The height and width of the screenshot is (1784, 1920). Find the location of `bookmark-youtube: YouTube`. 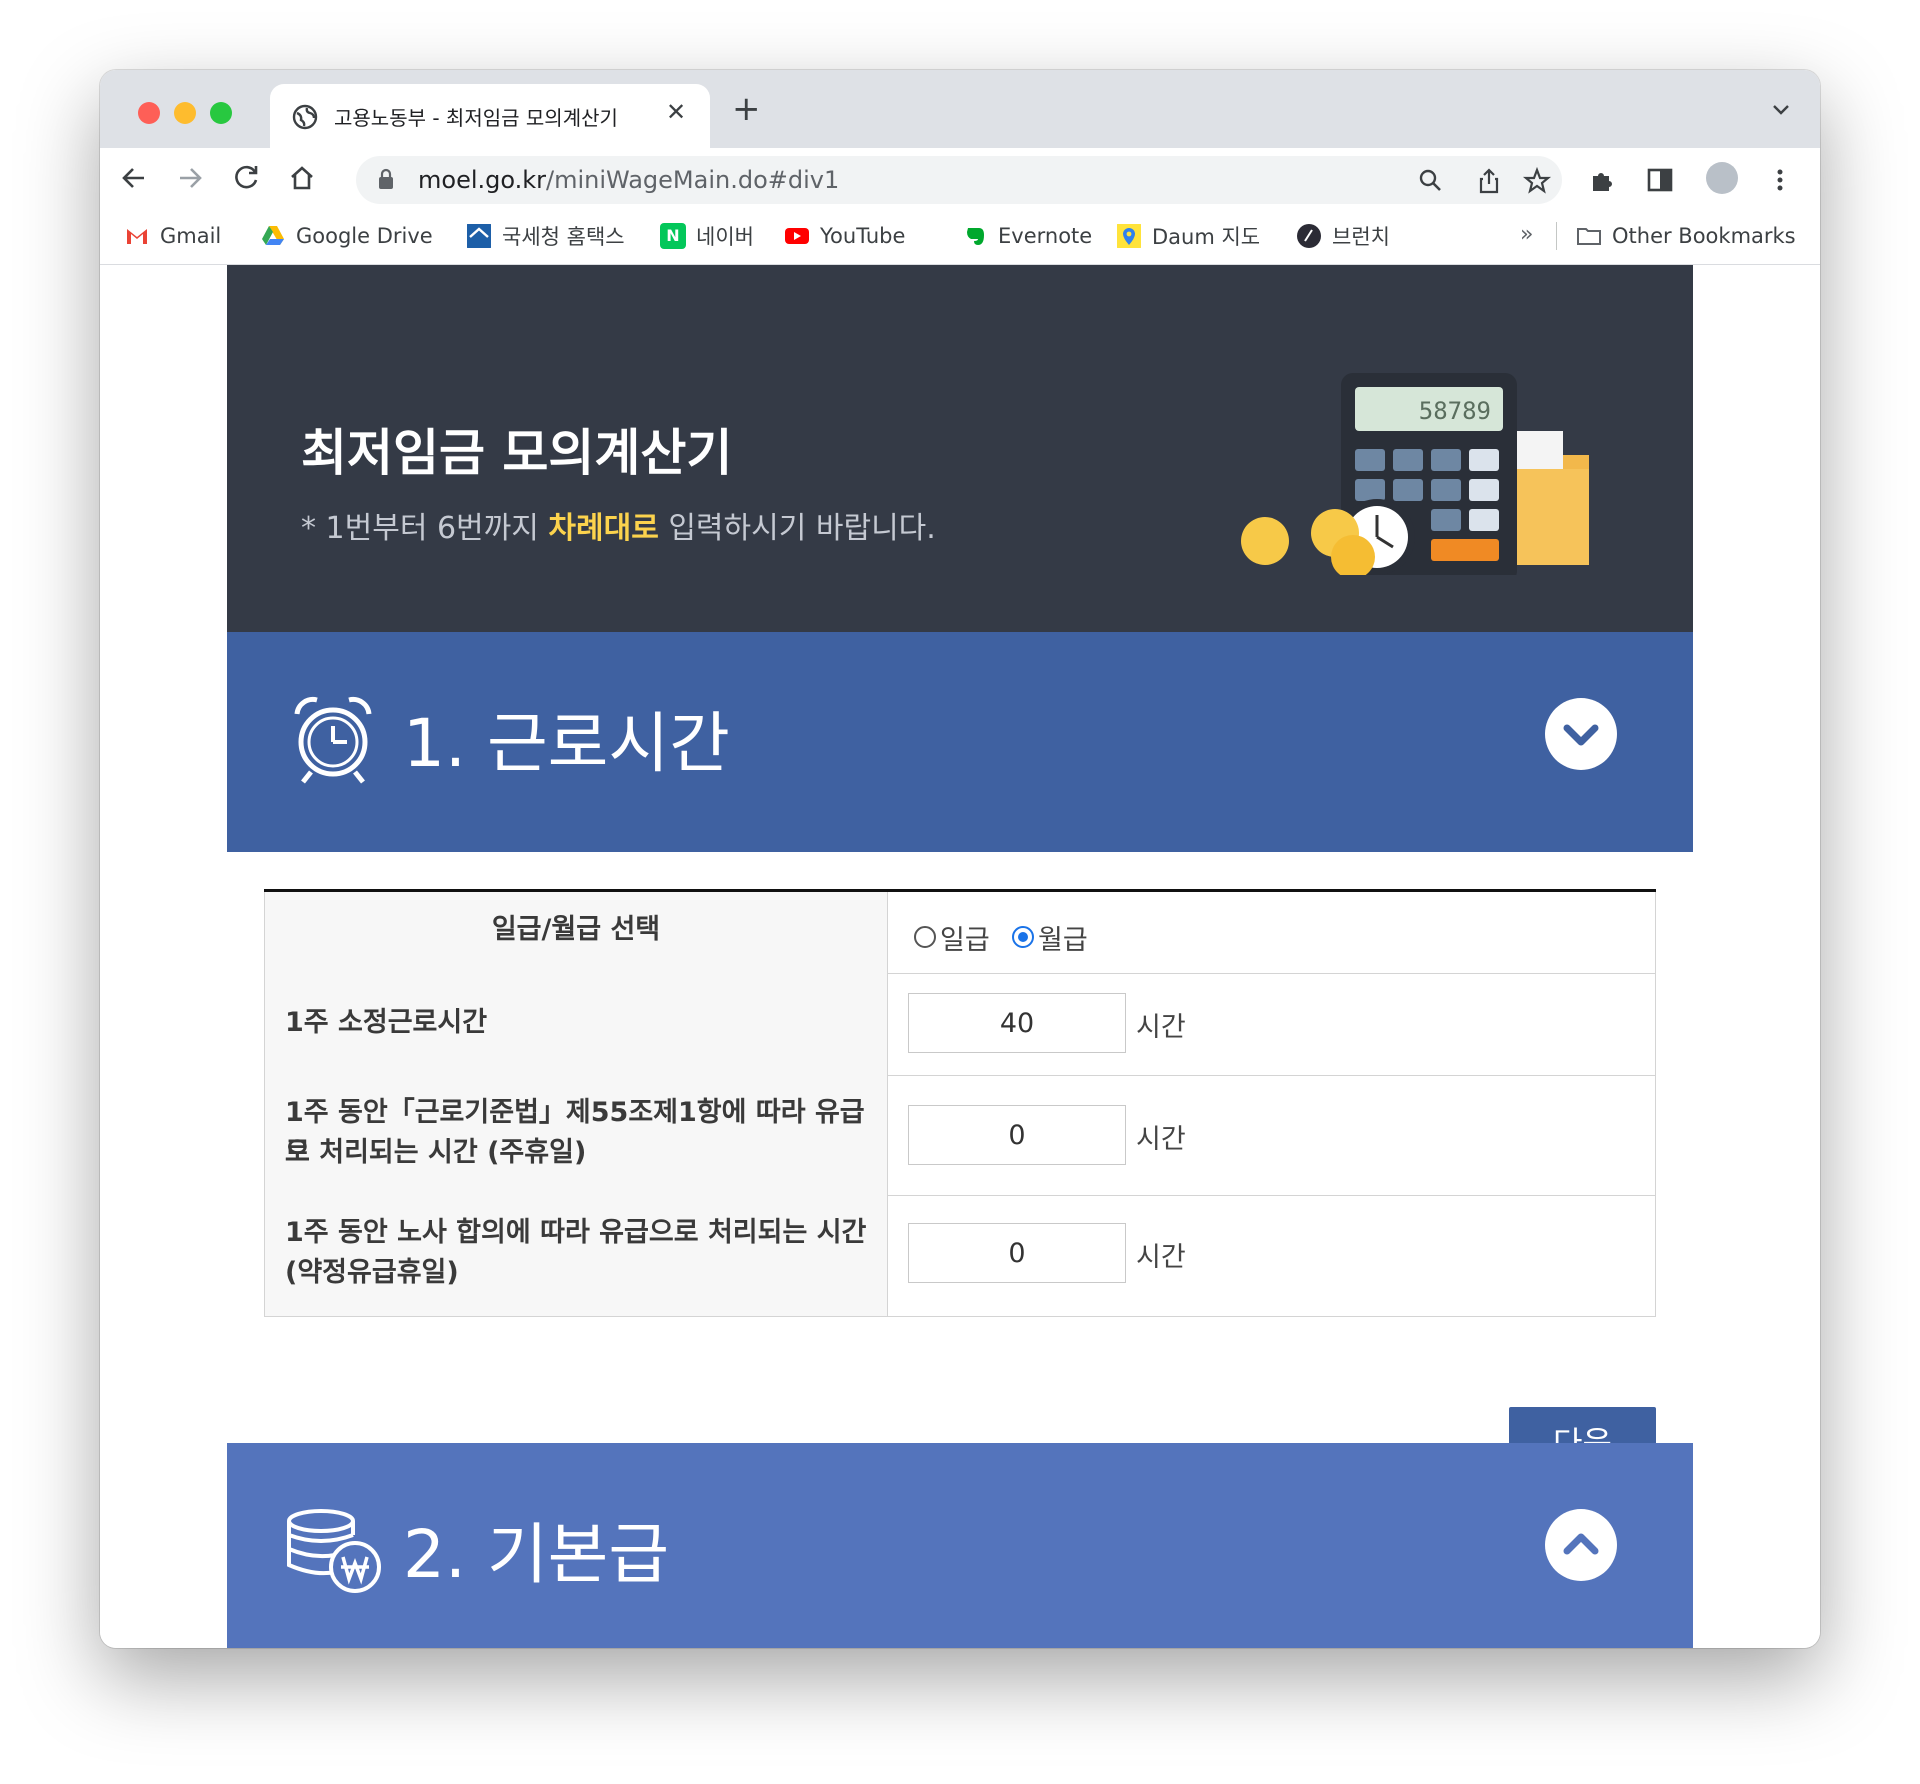

bookmark-youtube: YouTube is located at coordinates (844, 236).